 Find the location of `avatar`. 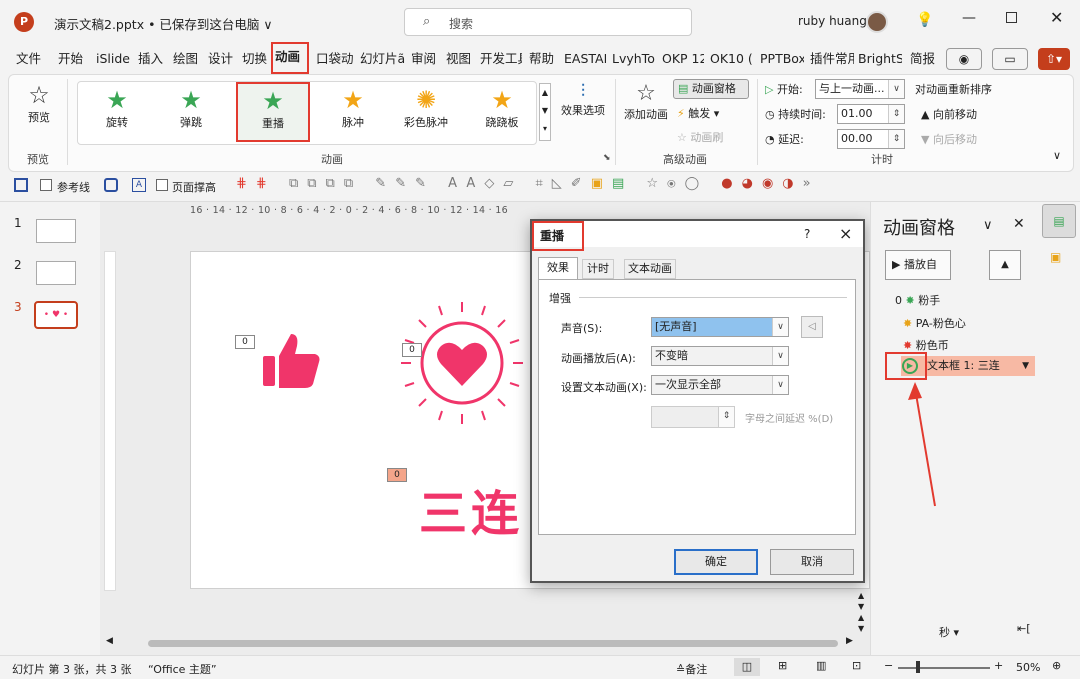

avatar is located at coordinates (877, 22).